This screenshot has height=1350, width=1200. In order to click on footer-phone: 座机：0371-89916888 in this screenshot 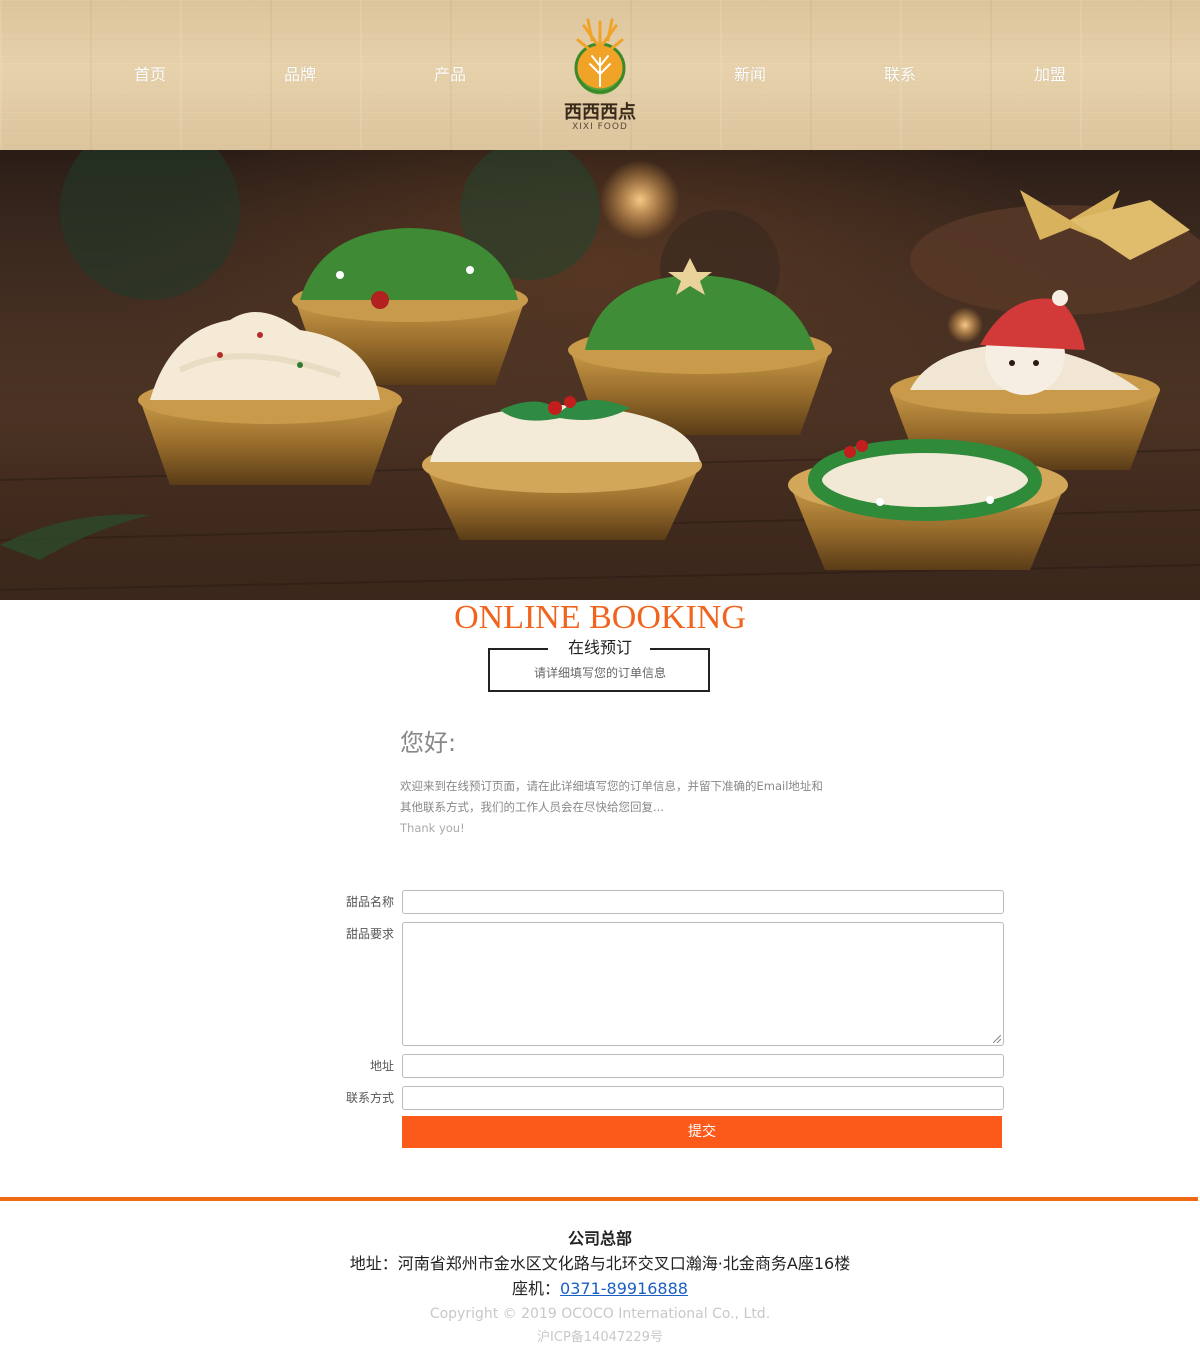, I will do `click(600, 1289)`.